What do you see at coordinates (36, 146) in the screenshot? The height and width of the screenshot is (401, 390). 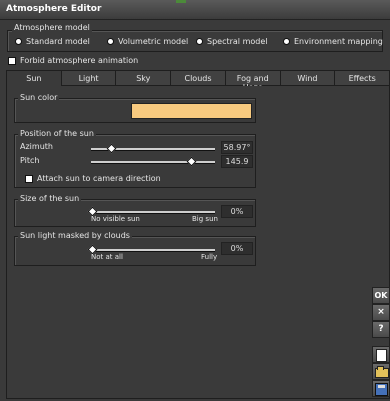 I see `azimuth-label: Azimuth` at bounding box center [36, 146].